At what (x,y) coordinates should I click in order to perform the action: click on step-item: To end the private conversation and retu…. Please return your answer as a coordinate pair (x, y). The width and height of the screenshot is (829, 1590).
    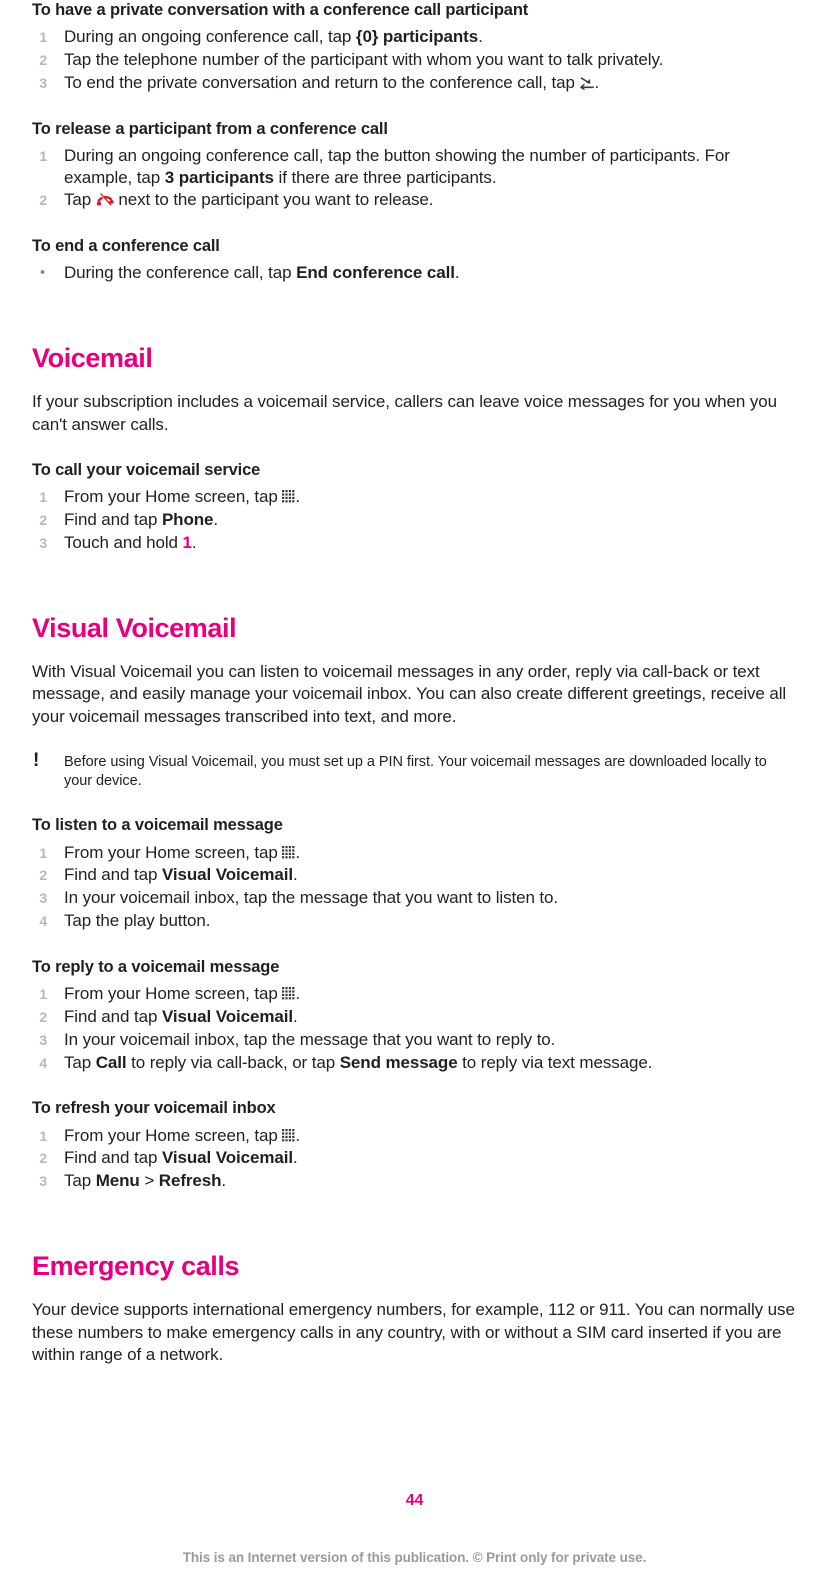
    Looking at the image, I should click on (414, 83).